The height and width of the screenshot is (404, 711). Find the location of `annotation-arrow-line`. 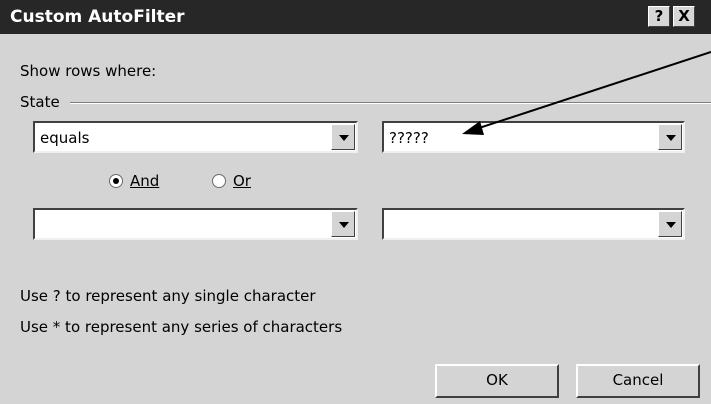

annotation-arrow-line is located at coordinates (593, 90).